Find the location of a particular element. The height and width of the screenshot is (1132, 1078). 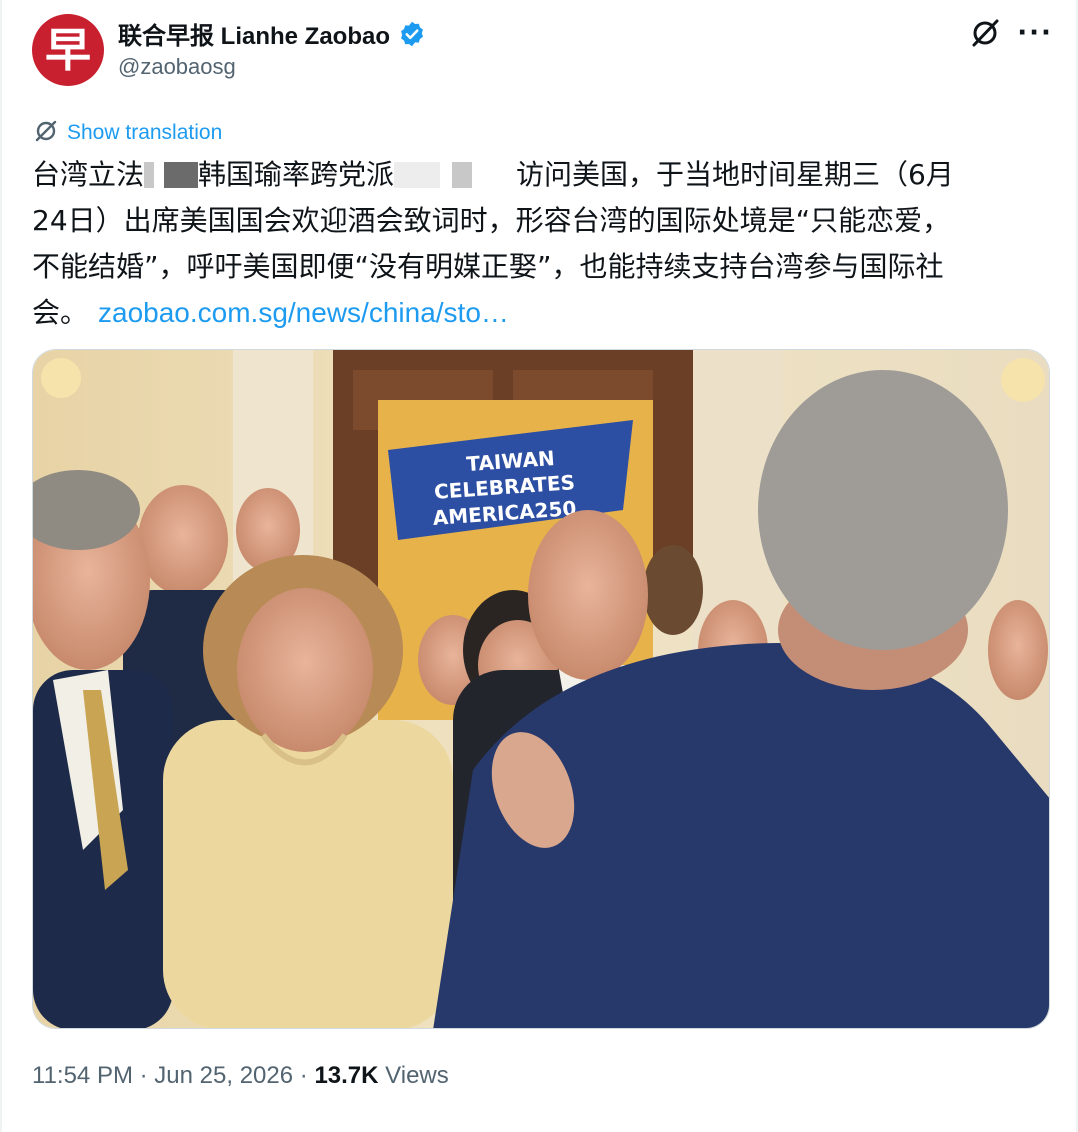

avatar-logo-glyph: 早 is located at coordinates (68, 50).